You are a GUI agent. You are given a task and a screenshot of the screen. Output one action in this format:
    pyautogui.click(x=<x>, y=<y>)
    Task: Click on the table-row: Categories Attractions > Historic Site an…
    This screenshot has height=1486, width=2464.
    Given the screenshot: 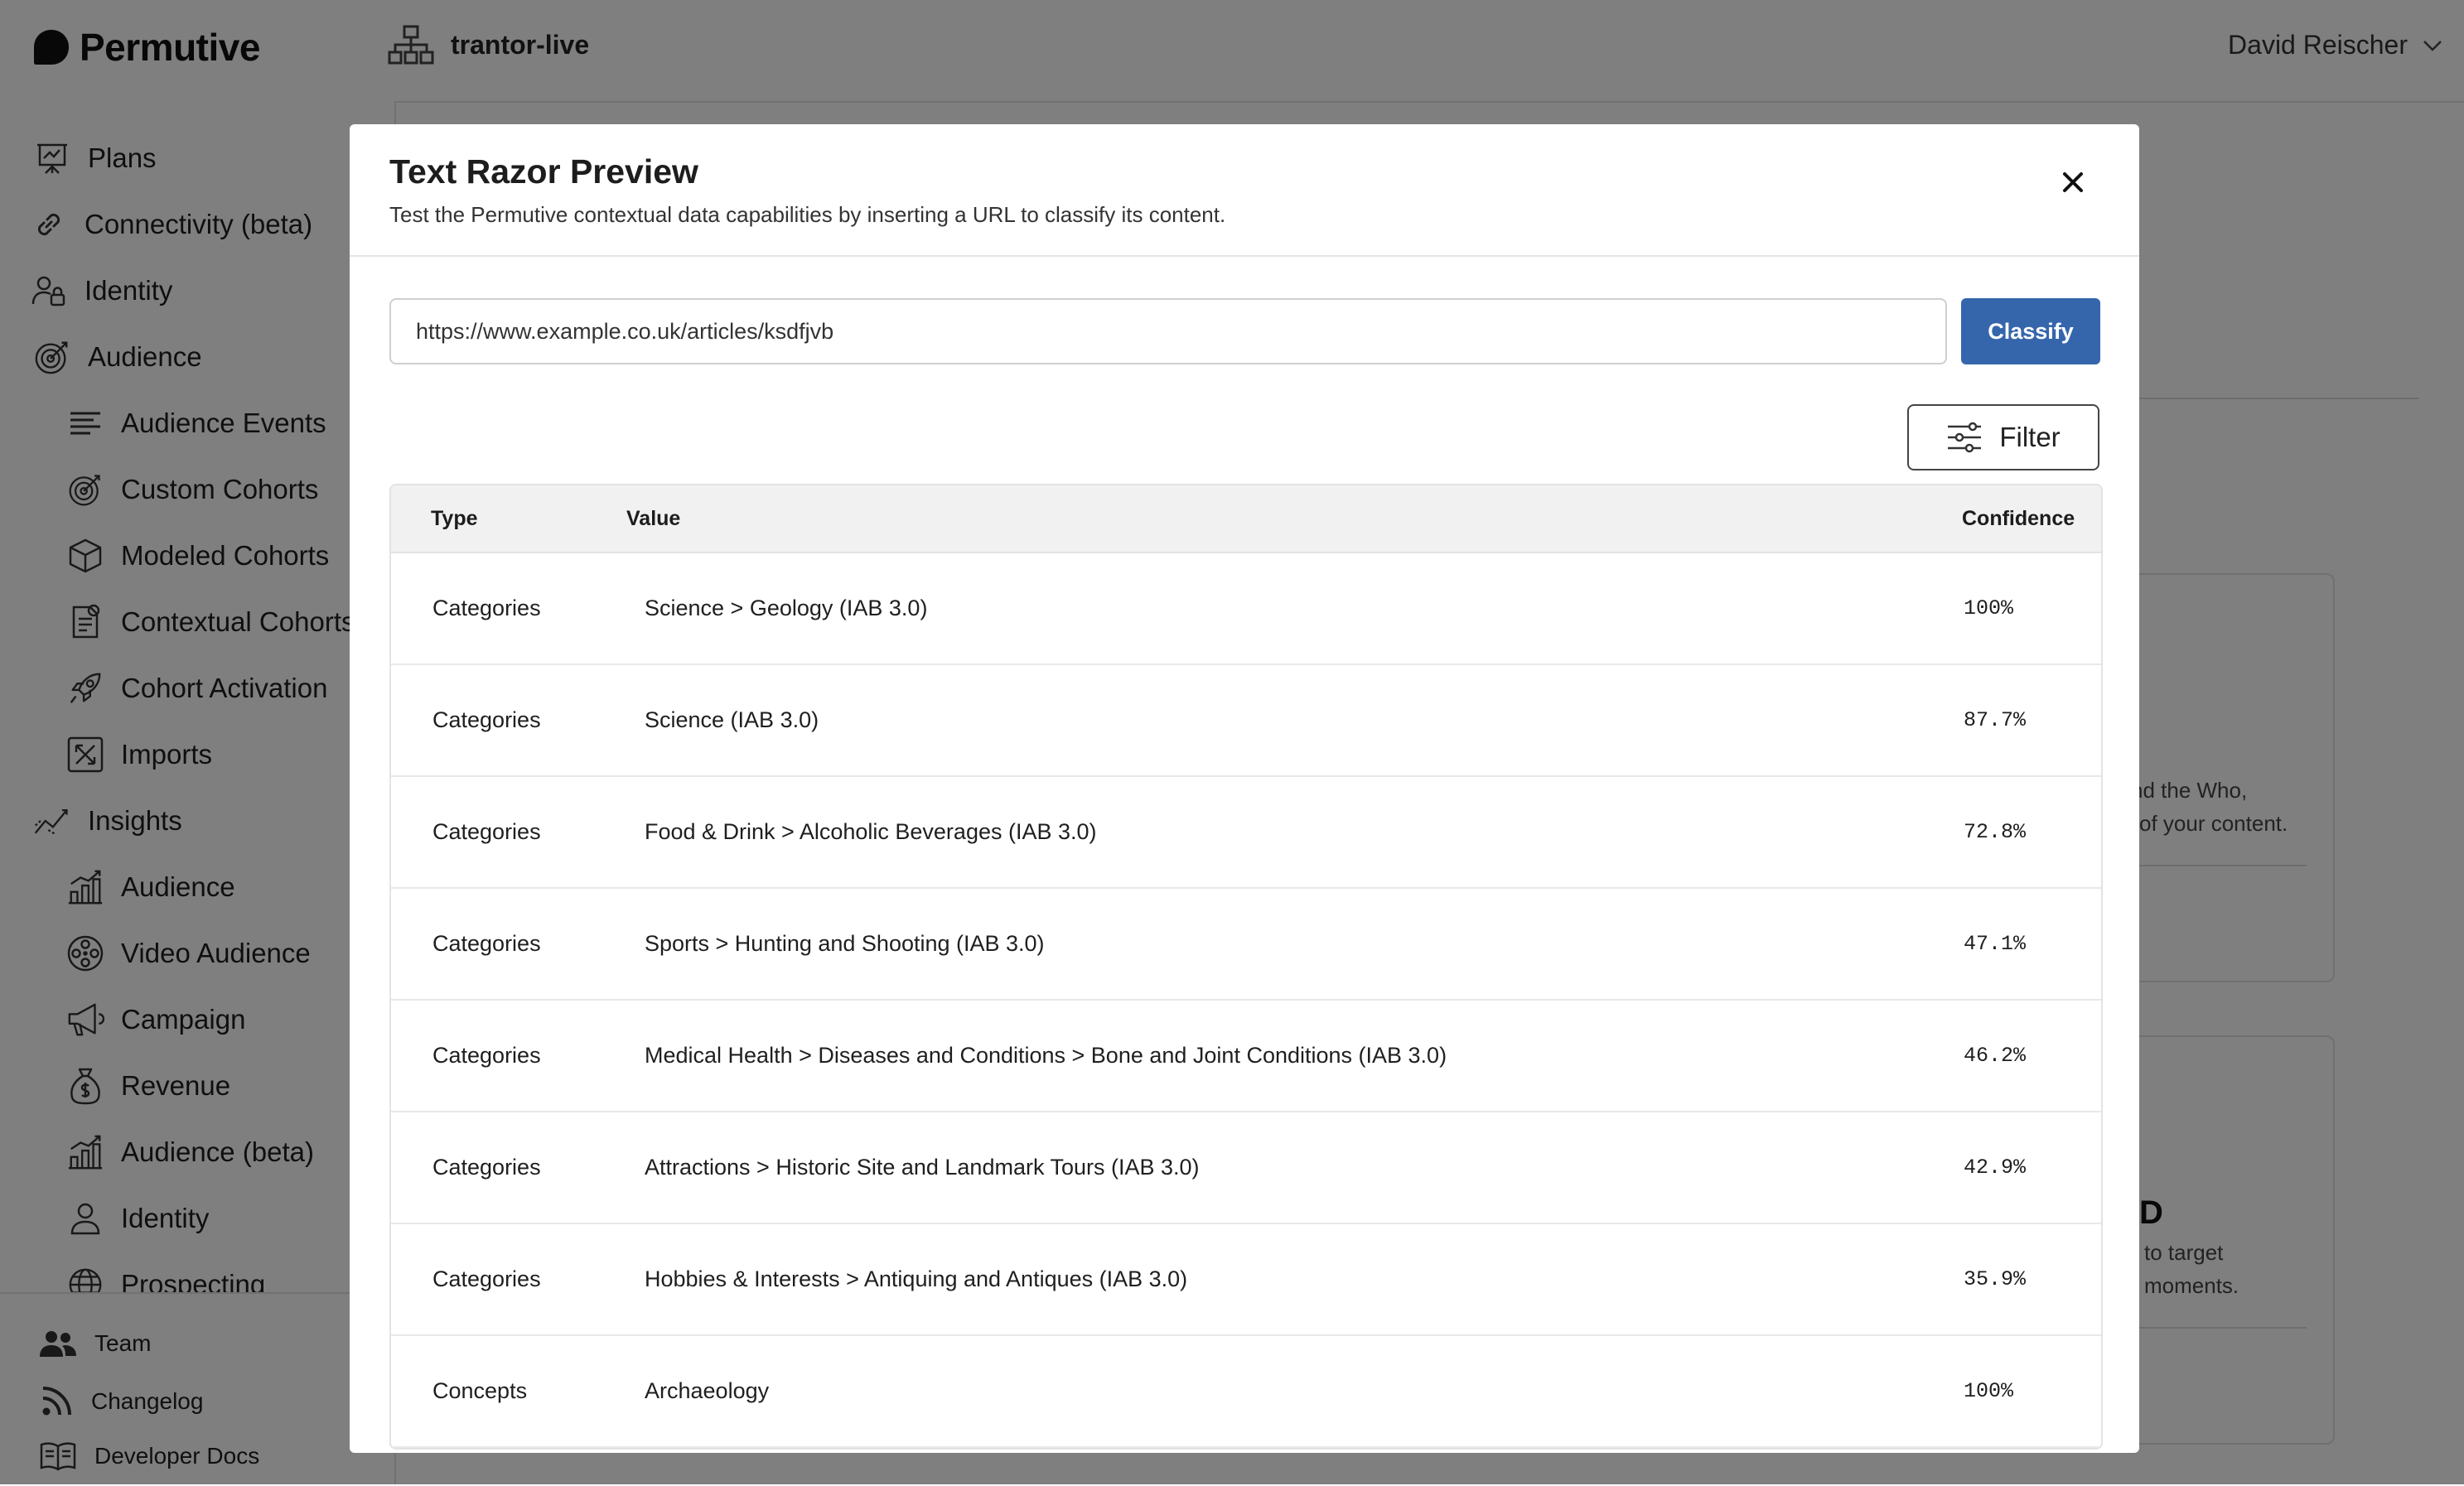 What is the action you would take?
    pyautogui.click(x=1246, y=1168)
    